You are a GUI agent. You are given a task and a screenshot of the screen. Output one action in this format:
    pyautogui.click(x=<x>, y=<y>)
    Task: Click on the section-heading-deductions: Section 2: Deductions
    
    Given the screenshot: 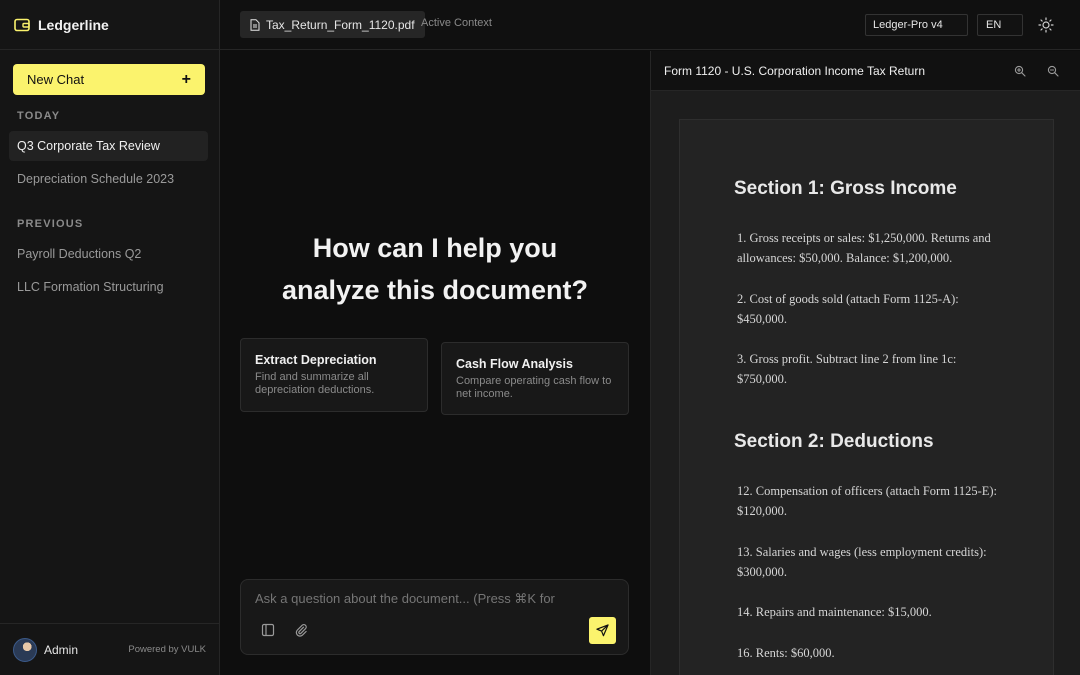 What is the action you would take?
    pyautogui.click(x=834, y=441)
    